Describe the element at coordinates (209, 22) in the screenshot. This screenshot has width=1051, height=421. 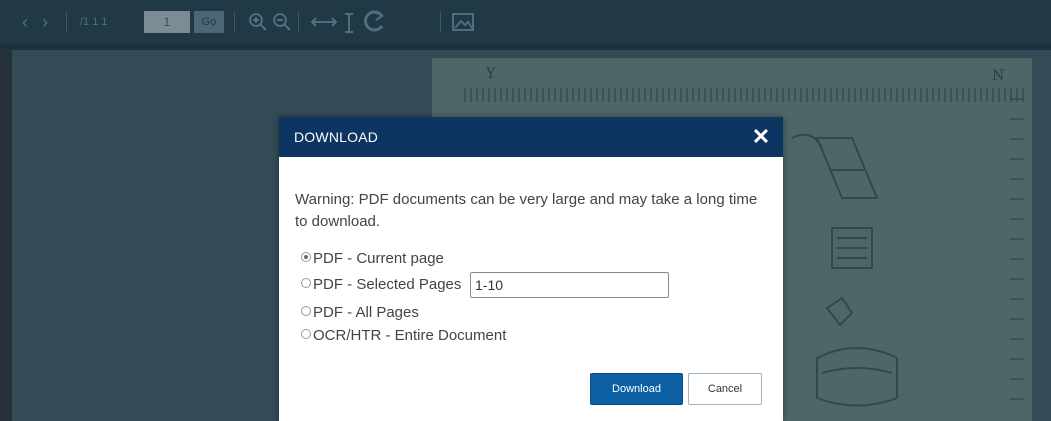
I see `go-button: Go` at that location.